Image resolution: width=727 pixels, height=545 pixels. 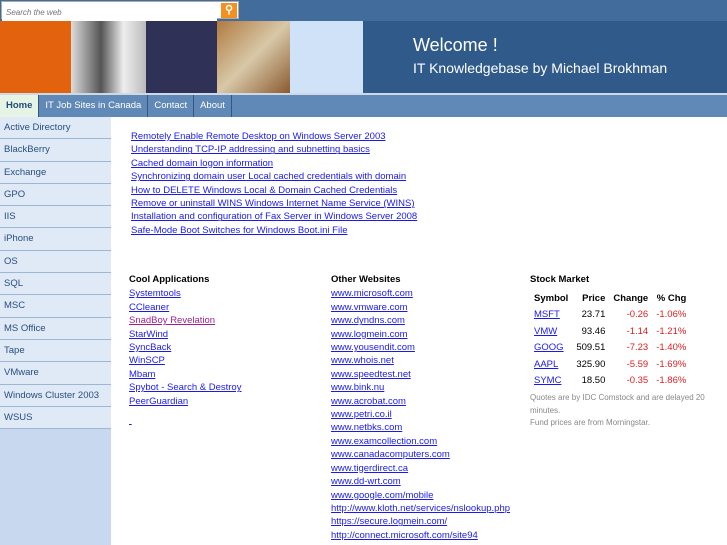 I want to click on price: 93.46, so click(x=593, y=331).